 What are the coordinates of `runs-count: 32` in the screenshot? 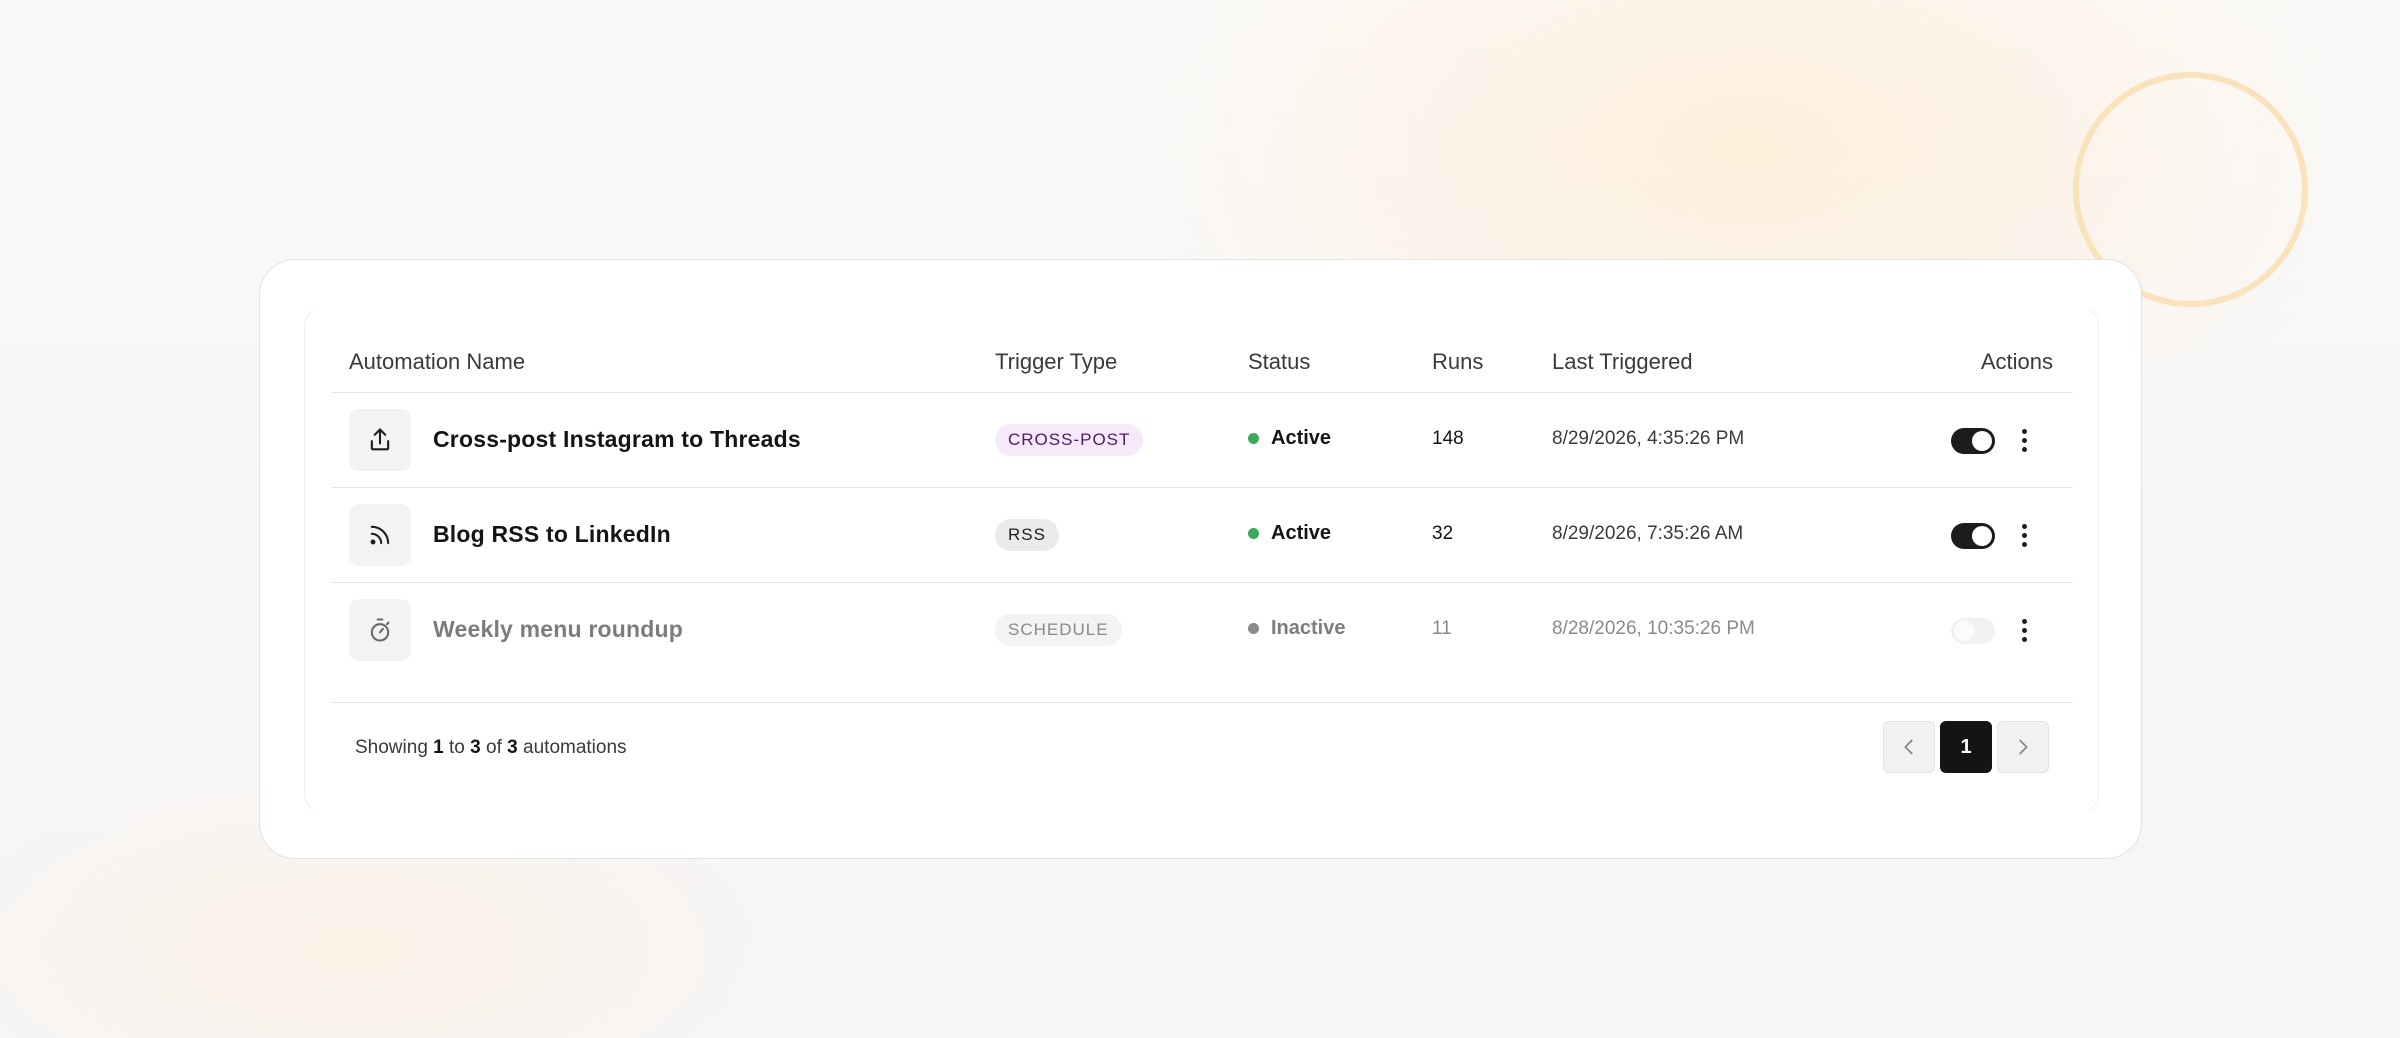 It's located at (1443, 533).